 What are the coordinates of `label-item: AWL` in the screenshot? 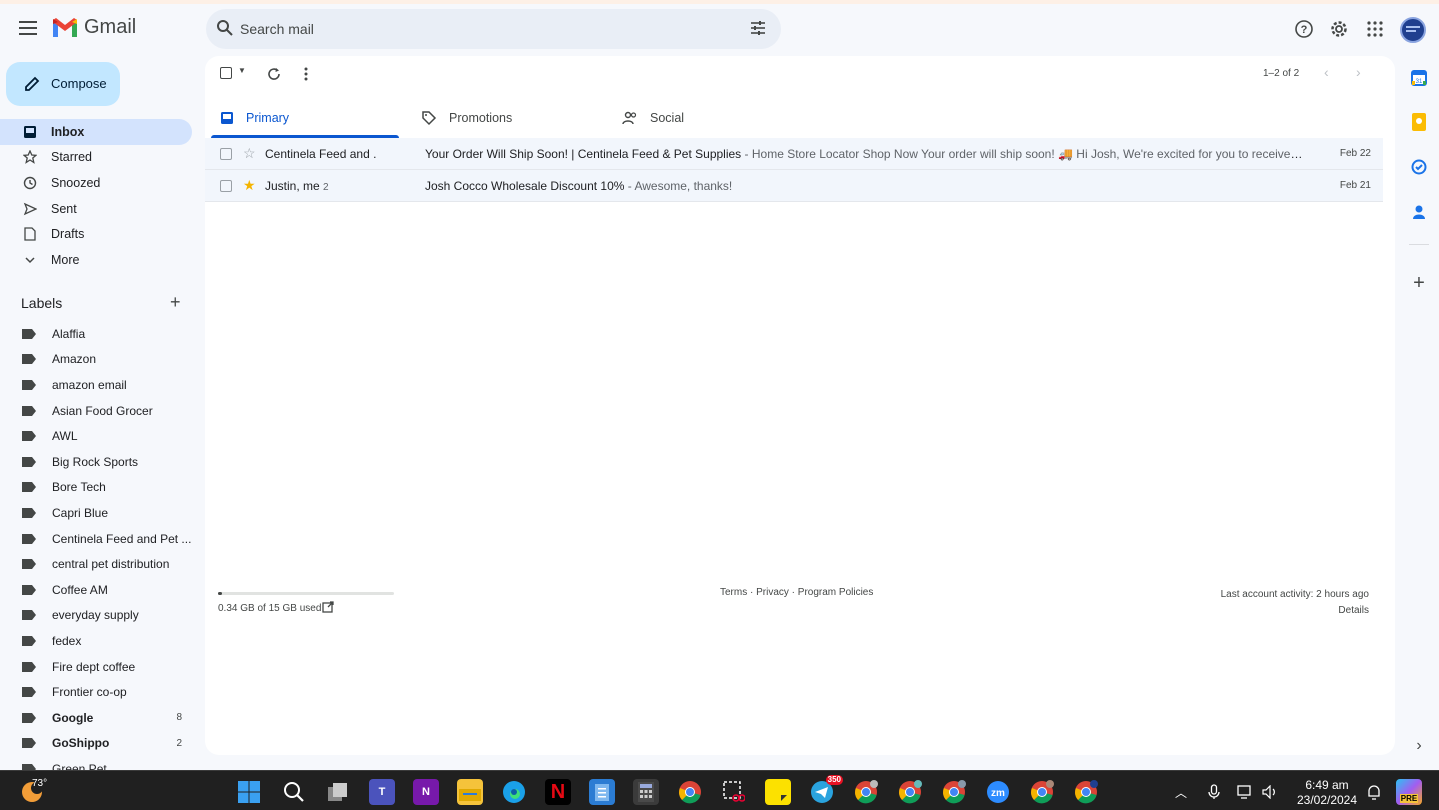 It's located at (96, 436).